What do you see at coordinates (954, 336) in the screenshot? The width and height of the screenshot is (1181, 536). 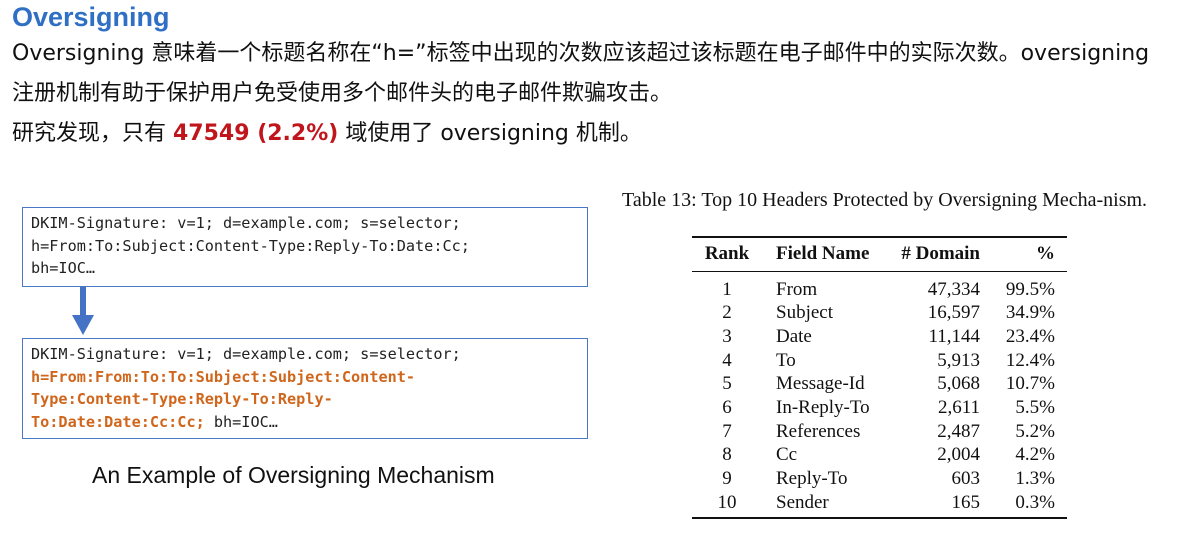 I see `cell-domain-count: 11,144` at bounding box center [954, 336].